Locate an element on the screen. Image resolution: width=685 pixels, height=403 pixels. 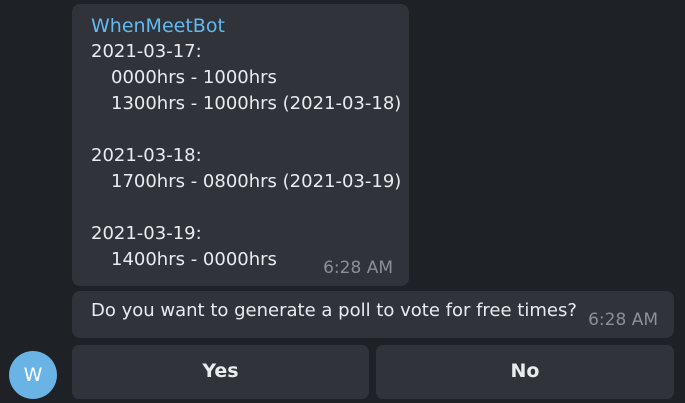
sender-name: WhenMeetBot is located at coordinates (240, 27).